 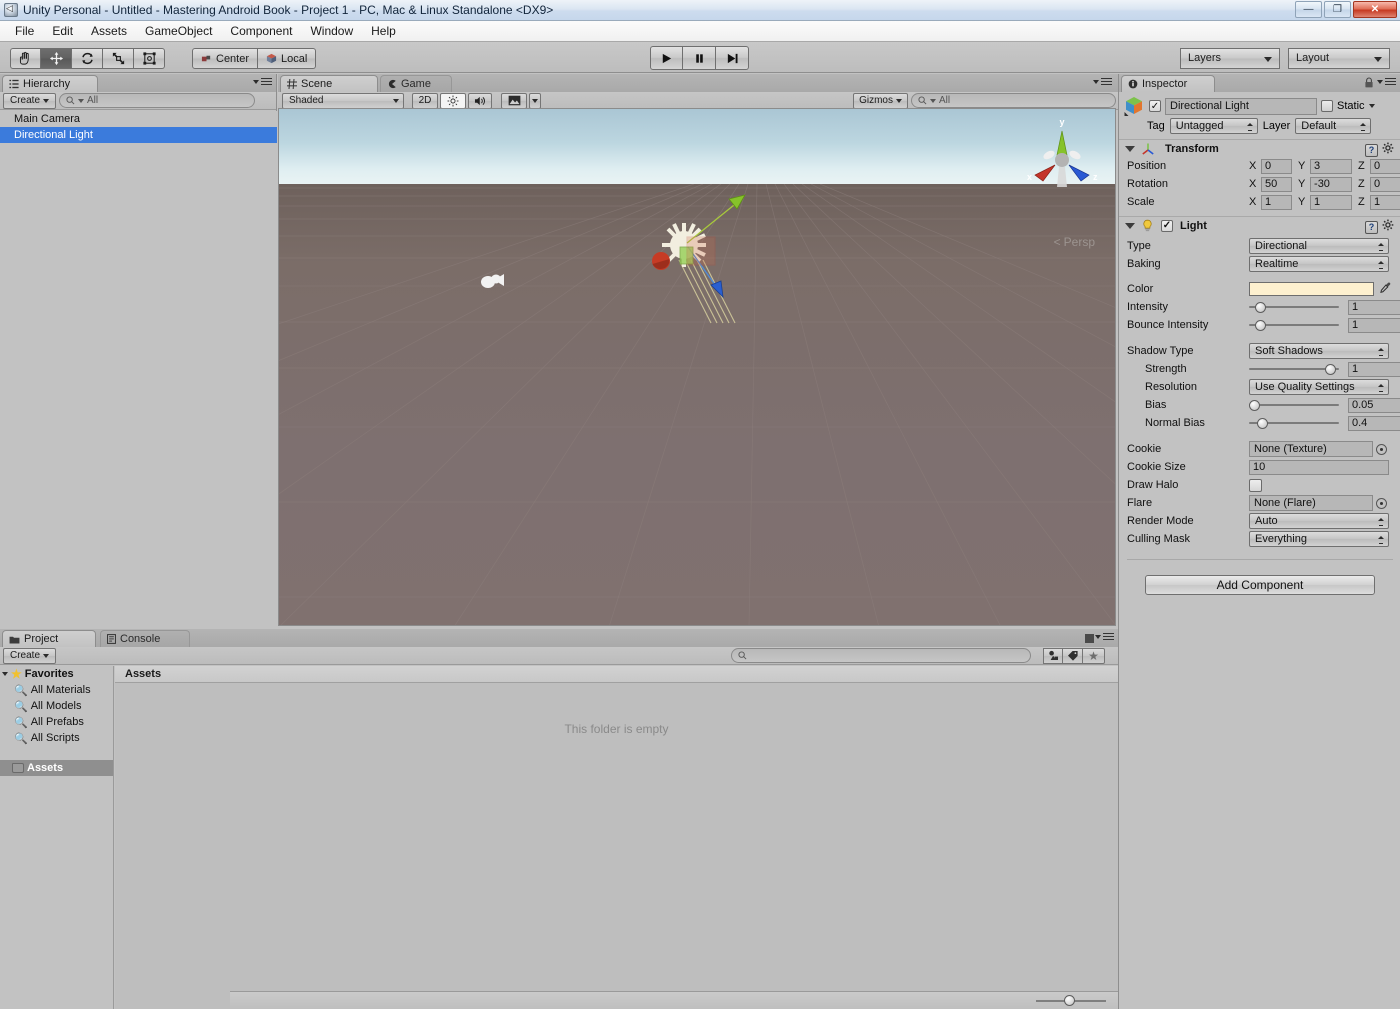 What do you see at coordinates (1381, 449) in the screenshot?
I see `cookie-picker-icon` at bounding box center [1381, 449].